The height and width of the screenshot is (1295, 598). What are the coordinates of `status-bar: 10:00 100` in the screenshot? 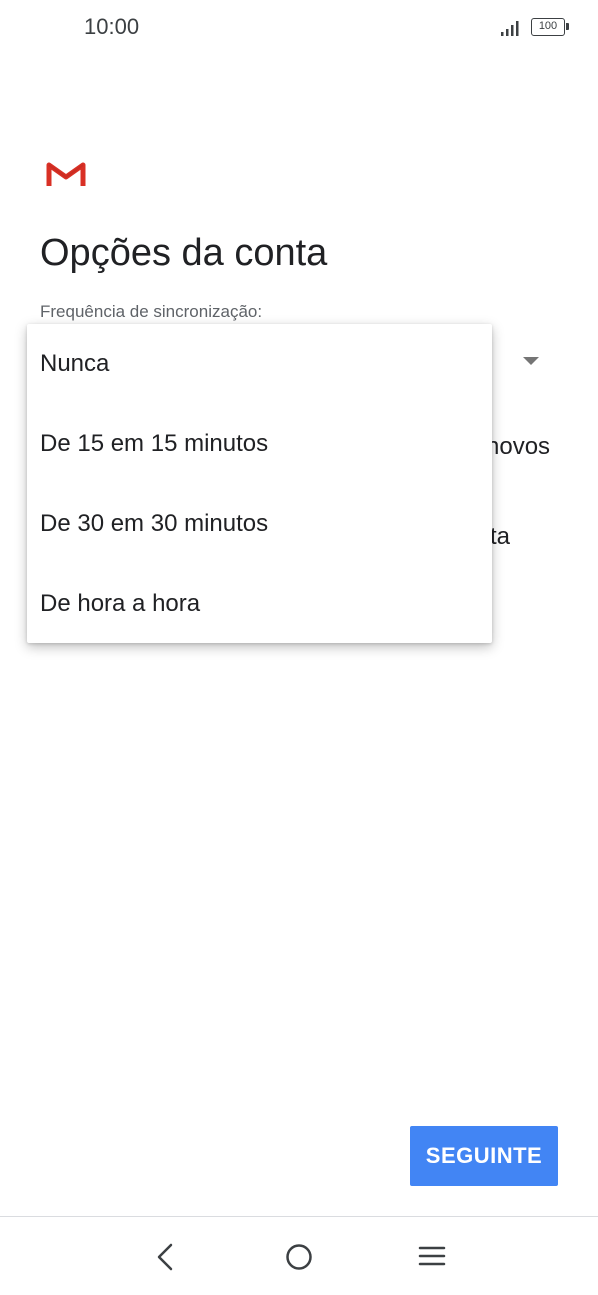 It's located at (299, 28).